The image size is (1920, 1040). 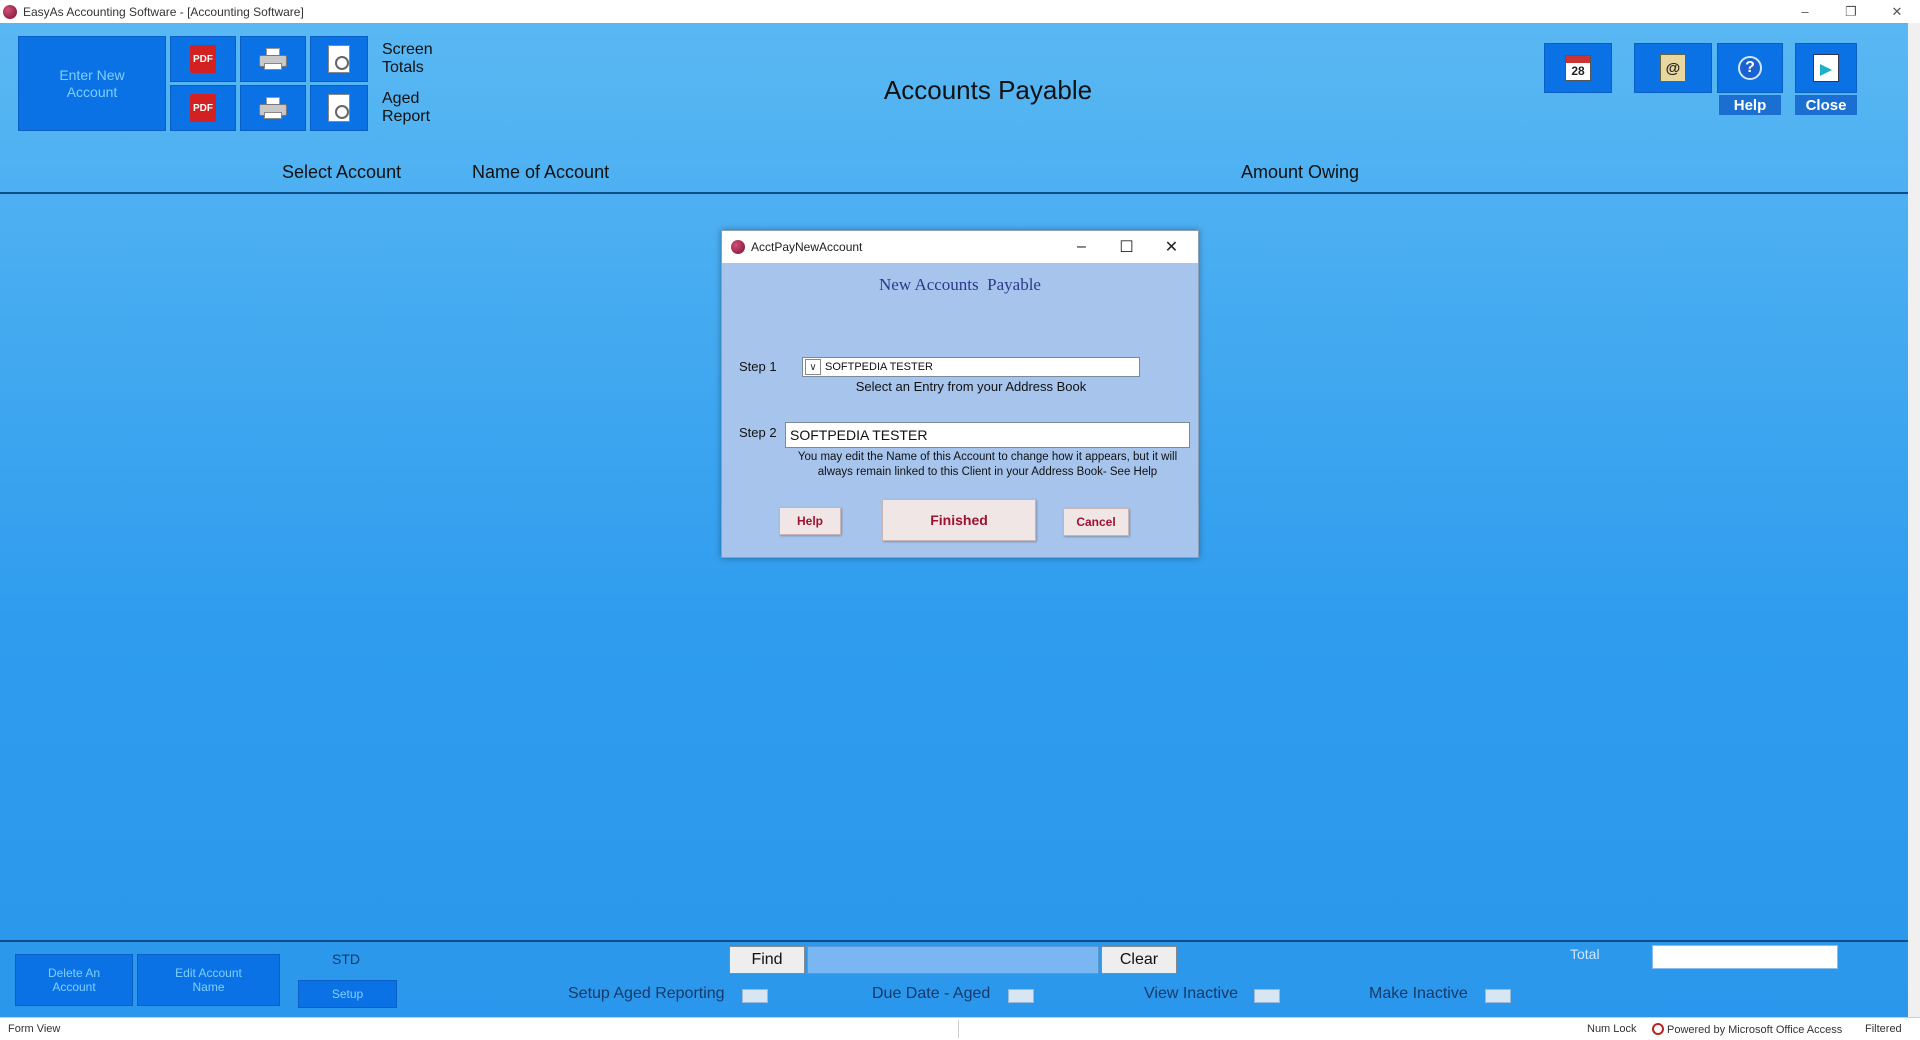 I want to click on window-controls: – ❐ ✕, so click(x=1851, y=11).